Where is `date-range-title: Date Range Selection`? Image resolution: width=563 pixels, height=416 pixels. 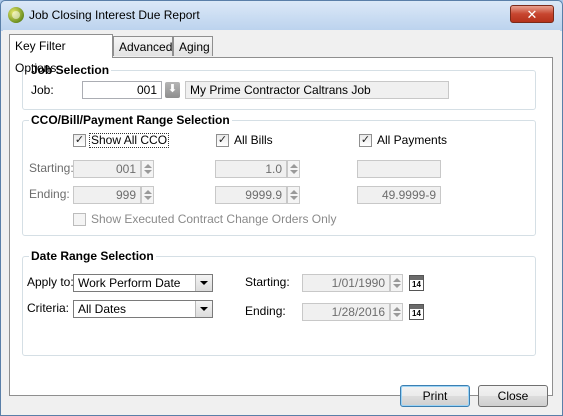 date-range-title: Date Range Selection is located at coordinates (92, 256).